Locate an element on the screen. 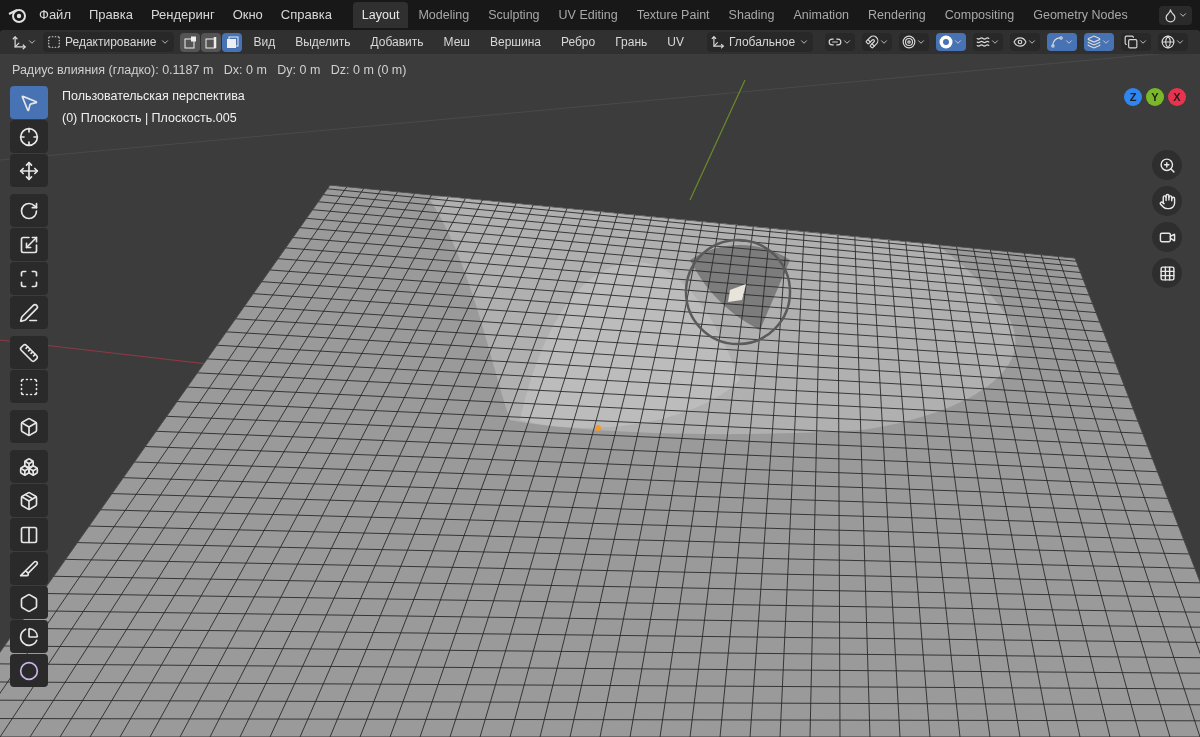 The width and height of the screenshot is (1200, 737). annotate-icon is located at coordinates (29, 312).